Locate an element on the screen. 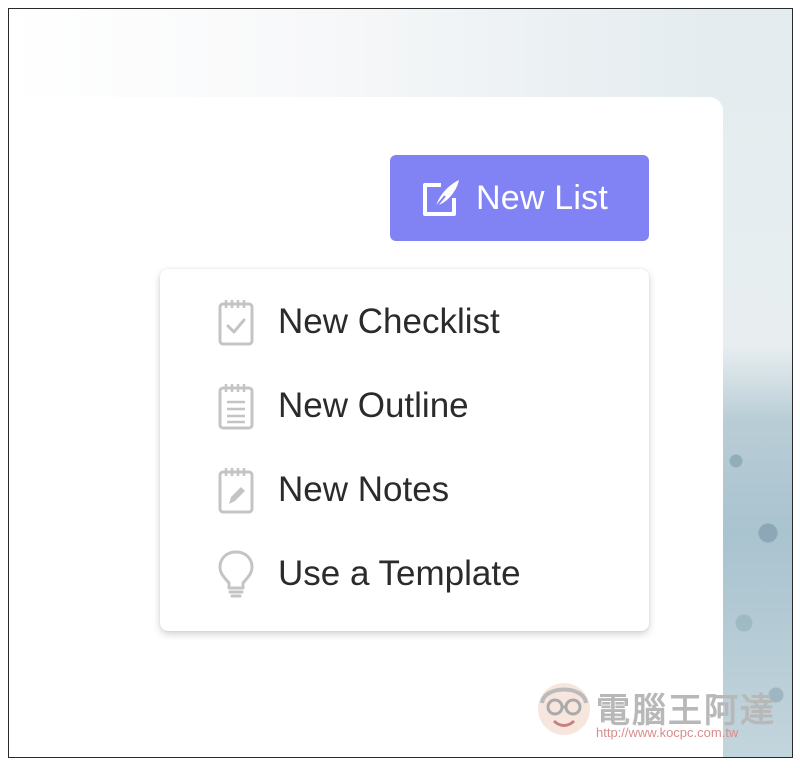 The image size is (800, 768). watermark-url: http://www.kocpc.com.tw is located at coordinates (667, 732).